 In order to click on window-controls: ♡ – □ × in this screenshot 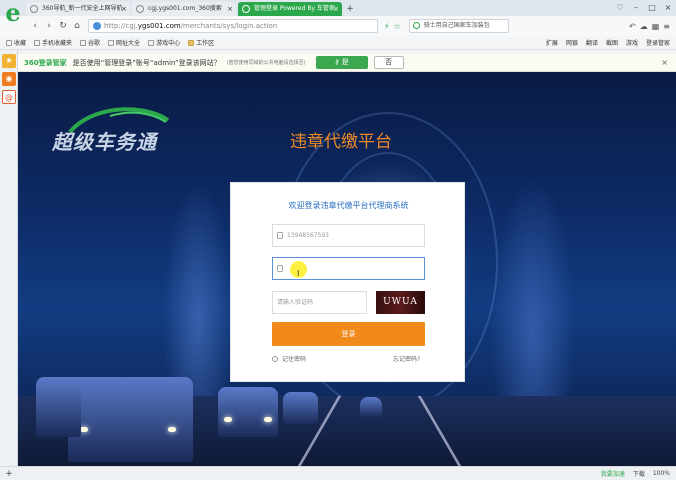, I will do `click(644, 8)`.